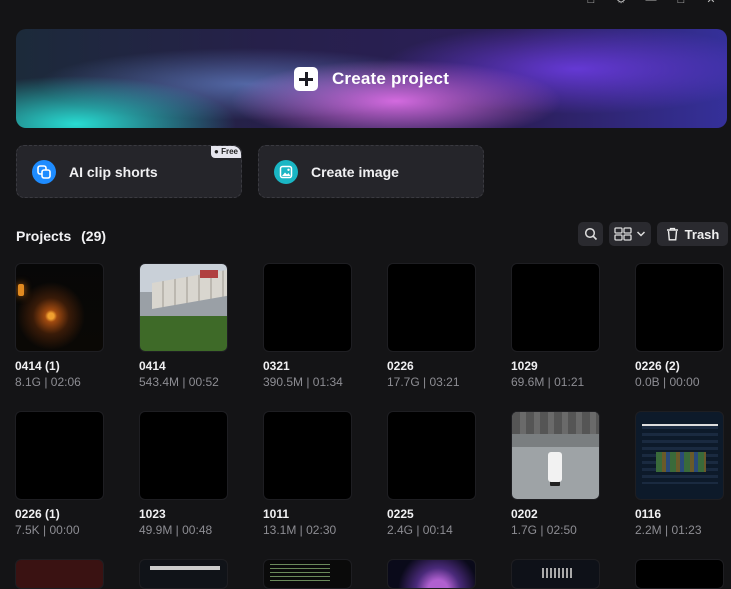 This screenshot has height=589, width=731. I want to click on project-name: 1023, so click(152, 514).